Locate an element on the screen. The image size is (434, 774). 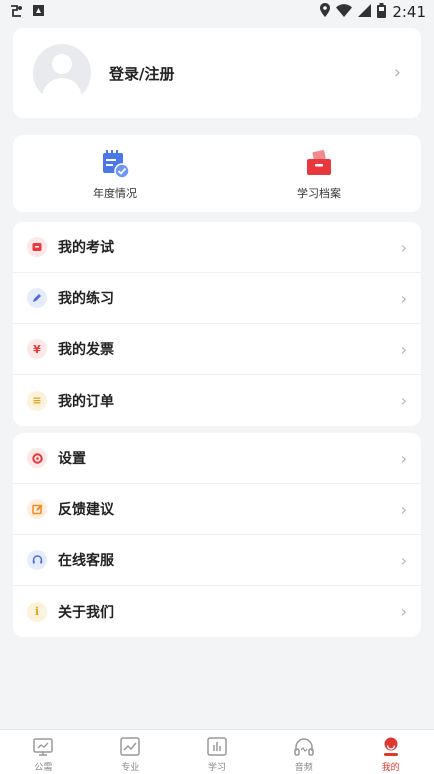
menu-item-my-invoices: ¥ 我的发票 › is located at coordinates (217, 349).